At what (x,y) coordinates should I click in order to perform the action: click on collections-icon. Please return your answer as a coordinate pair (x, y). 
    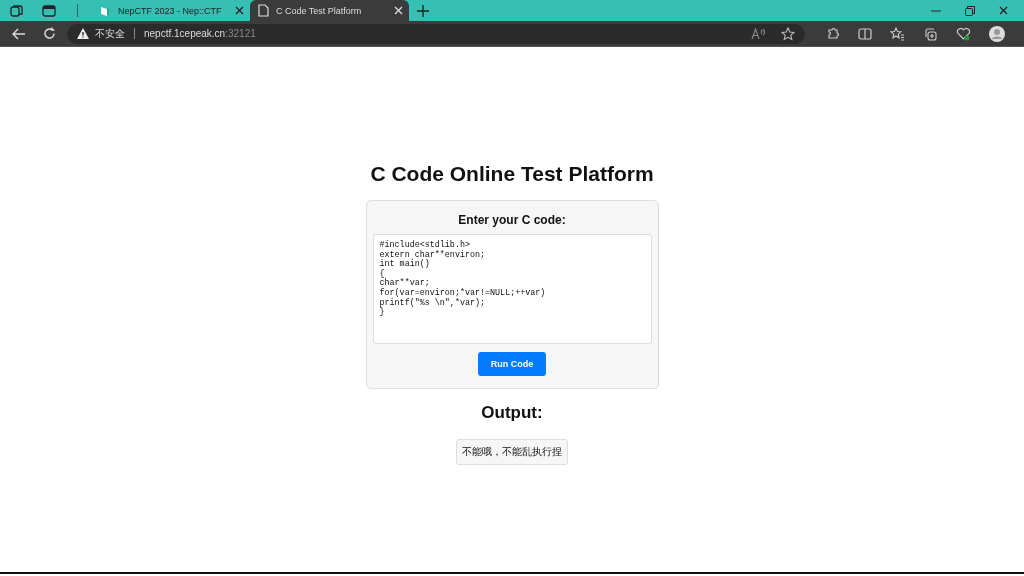
    Looking at the image, I should click on (930, 33).